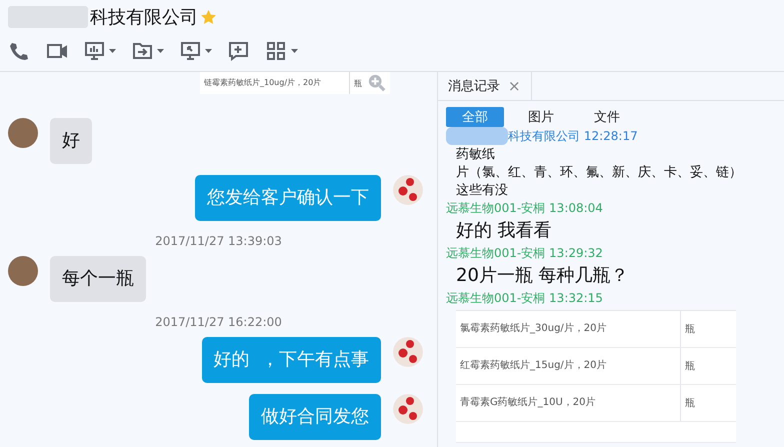 Image resolution: width=784 pixels, height=447 pixels. I want to click on message-bubble: 您发给客户确认一下, so click(288, 198).